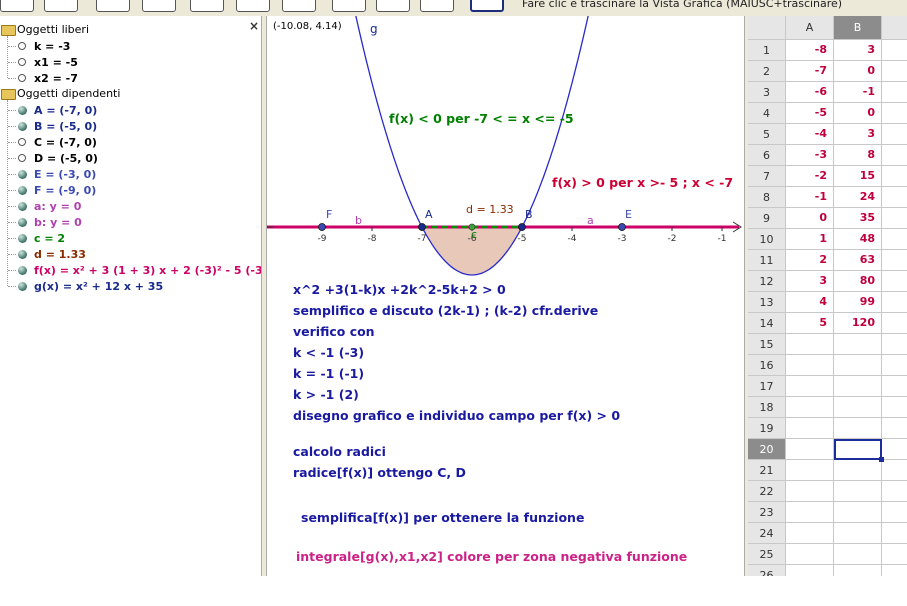  Describe the element at coordinates (522, 227) in the screenshot. I see `point-b` at that location.